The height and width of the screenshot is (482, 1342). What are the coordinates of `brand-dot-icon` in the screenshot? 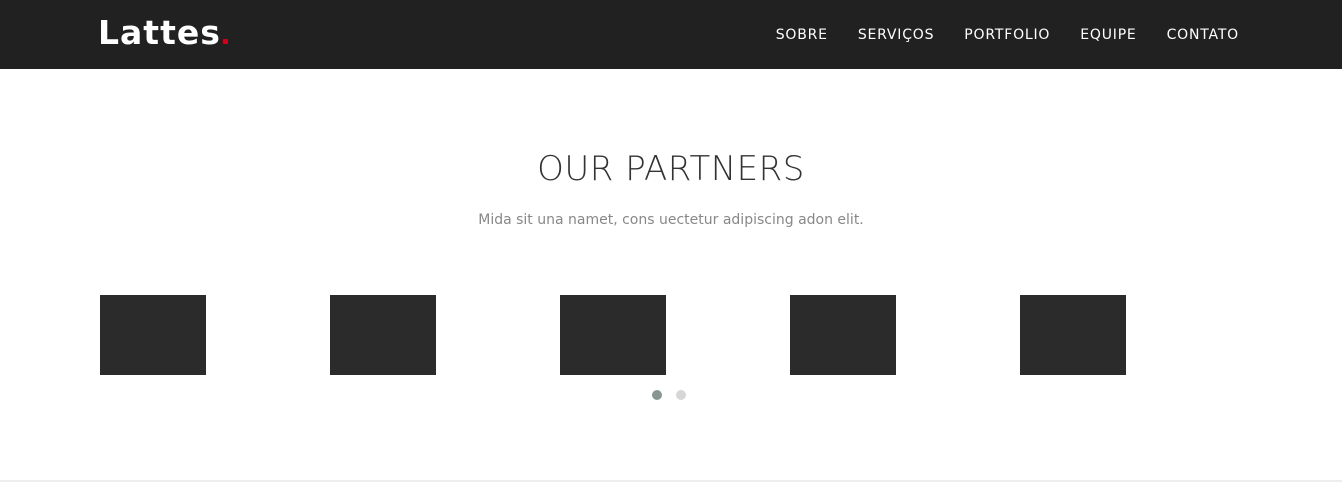 It's located at (225, 41).